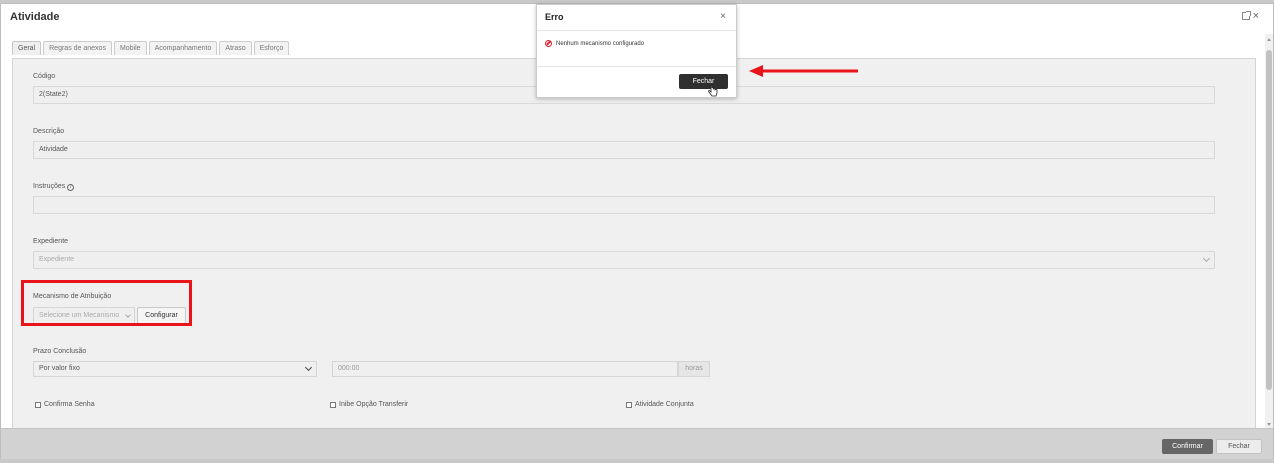 The height and width of the screenshot is (463, 1274). Describe the element at coordinates (27, 48) in the screenshot. I see `tab-geral: Geral` at that location.